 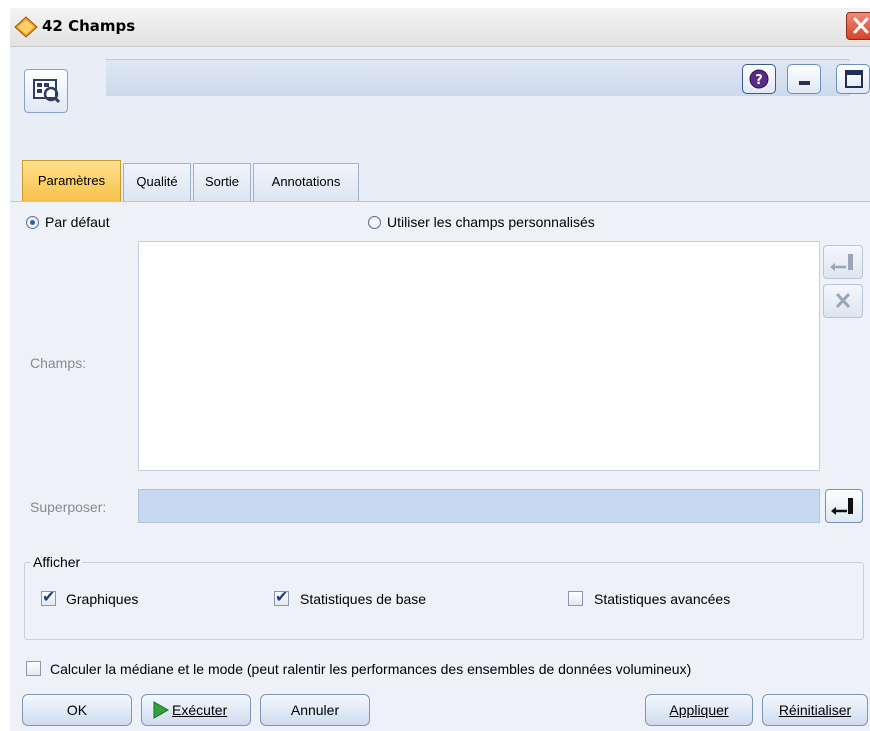 What do you see at coordinates (68, 507) in the screenshot?
I see `overlay-label: Superposer:` at bounding box center [68, 507].